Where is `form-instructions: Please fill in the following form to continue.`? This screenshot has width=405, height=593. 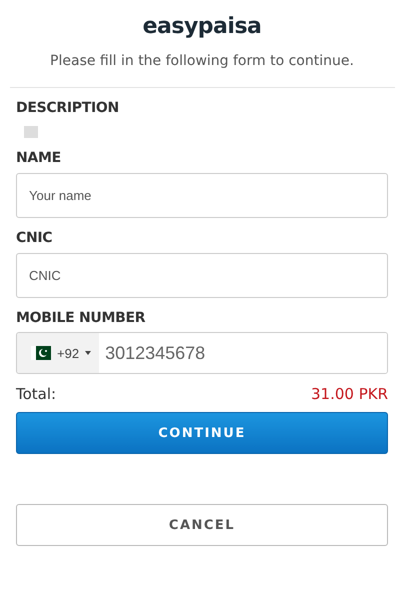
form-instructions: Please fill in the following form to continue. is located at coordinates (202, 61).